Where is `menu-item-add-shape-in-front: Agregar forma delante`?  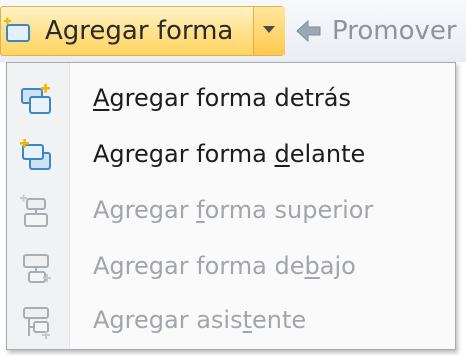
menu-item-add-shape-in-front: Agregar forma delante is located at coordinates (231, 155).